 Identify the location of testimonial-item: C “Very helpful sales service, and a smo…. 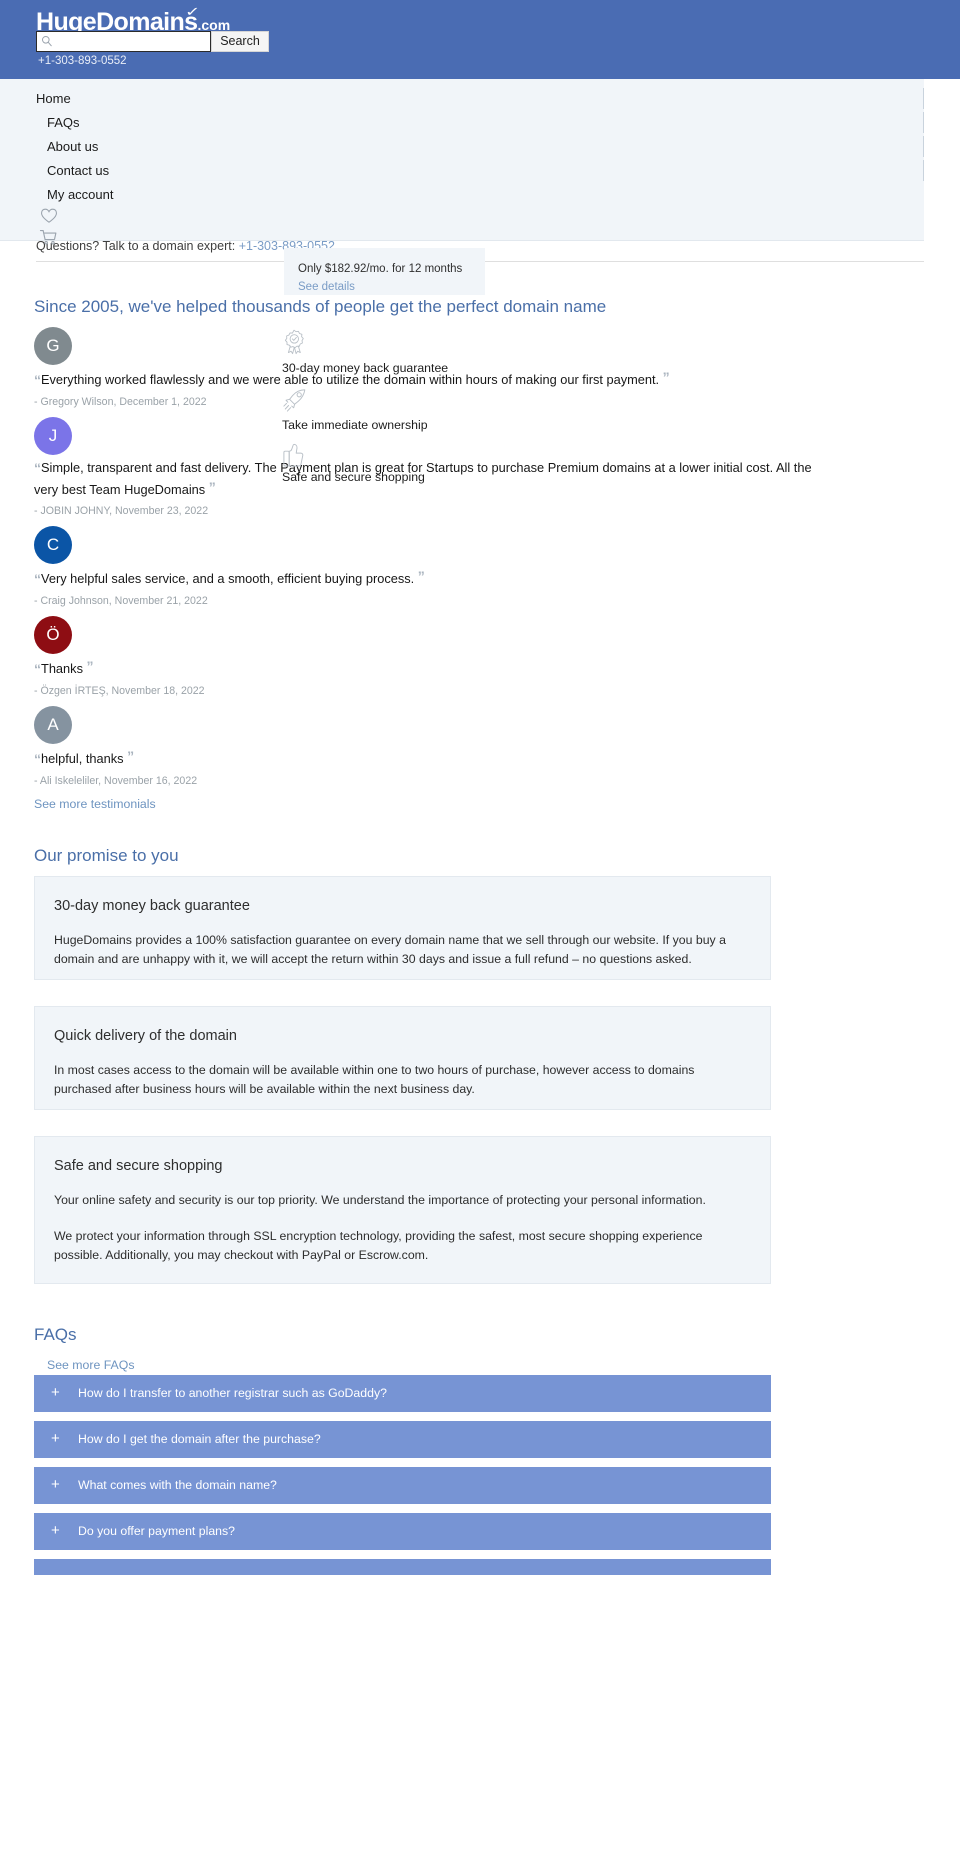
(424, 566).